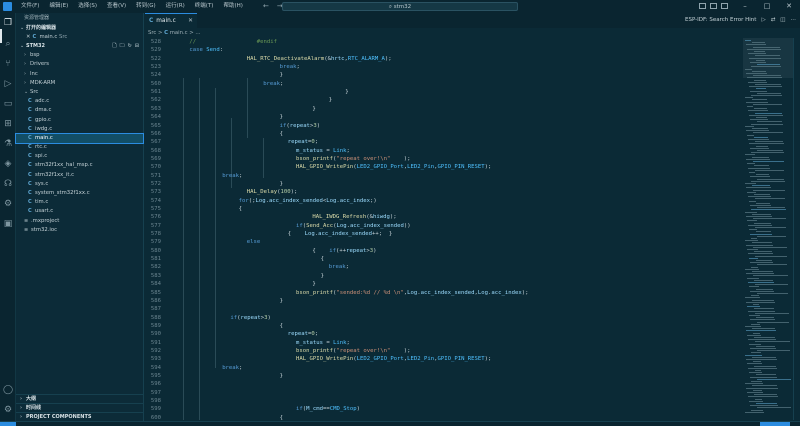 This screenshot has height=426, width=800. What do you see at coordinates (79, 230) in the screenshot?
I see `file-item: ≡ stm32.ioc` at bounding box center [79, 230].